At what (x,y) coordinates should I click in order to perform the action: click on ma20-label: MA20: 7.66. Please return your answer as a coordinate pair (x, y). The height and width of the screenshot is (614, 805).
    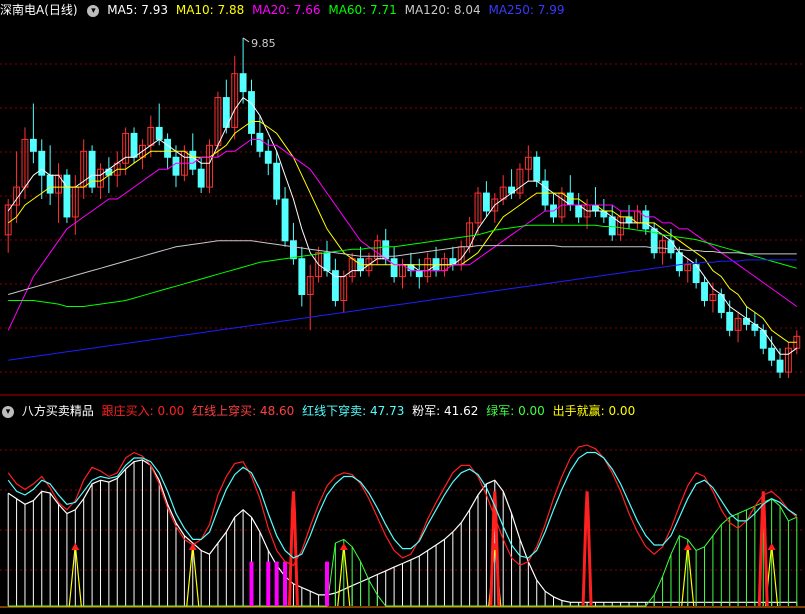
    Looking at the image, I should click on (286, 10).